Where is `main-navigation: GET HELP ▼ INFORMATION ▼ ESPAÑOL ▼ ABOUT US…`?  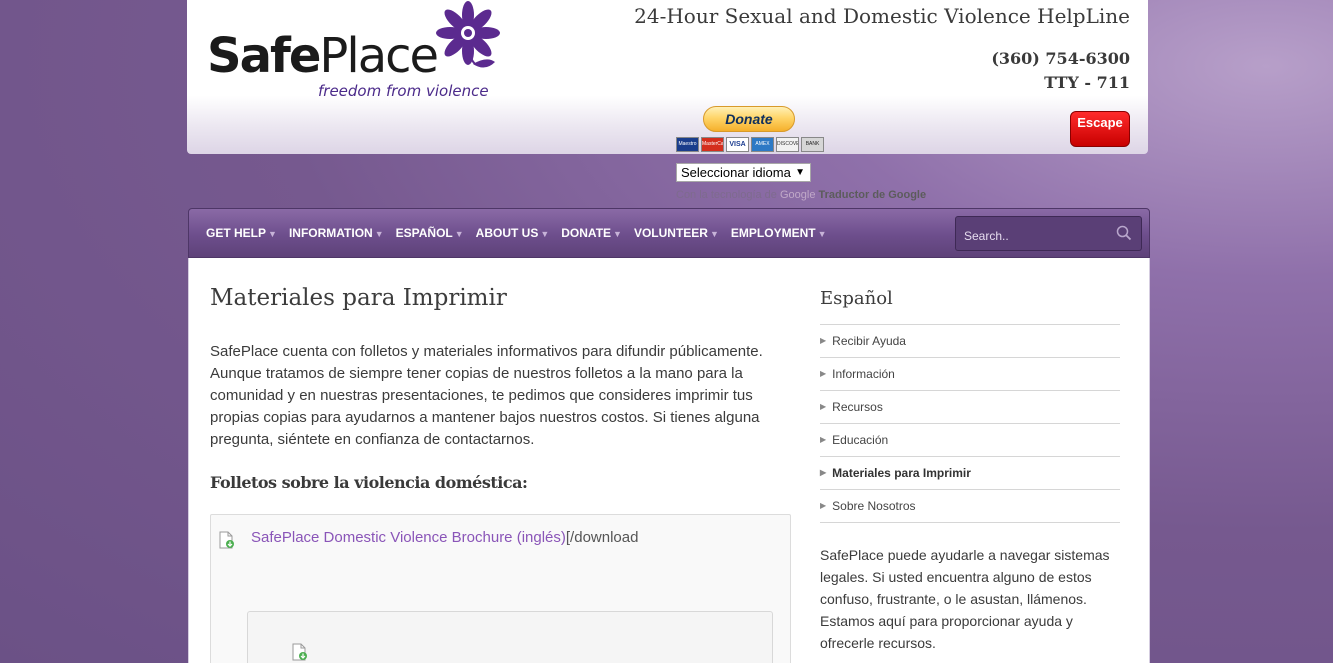 main-navigation: GET HELP ▼ INFORMATION ▼ ESPAÑOL ▼ ABOUT US… is located at coordinates (669, 233).